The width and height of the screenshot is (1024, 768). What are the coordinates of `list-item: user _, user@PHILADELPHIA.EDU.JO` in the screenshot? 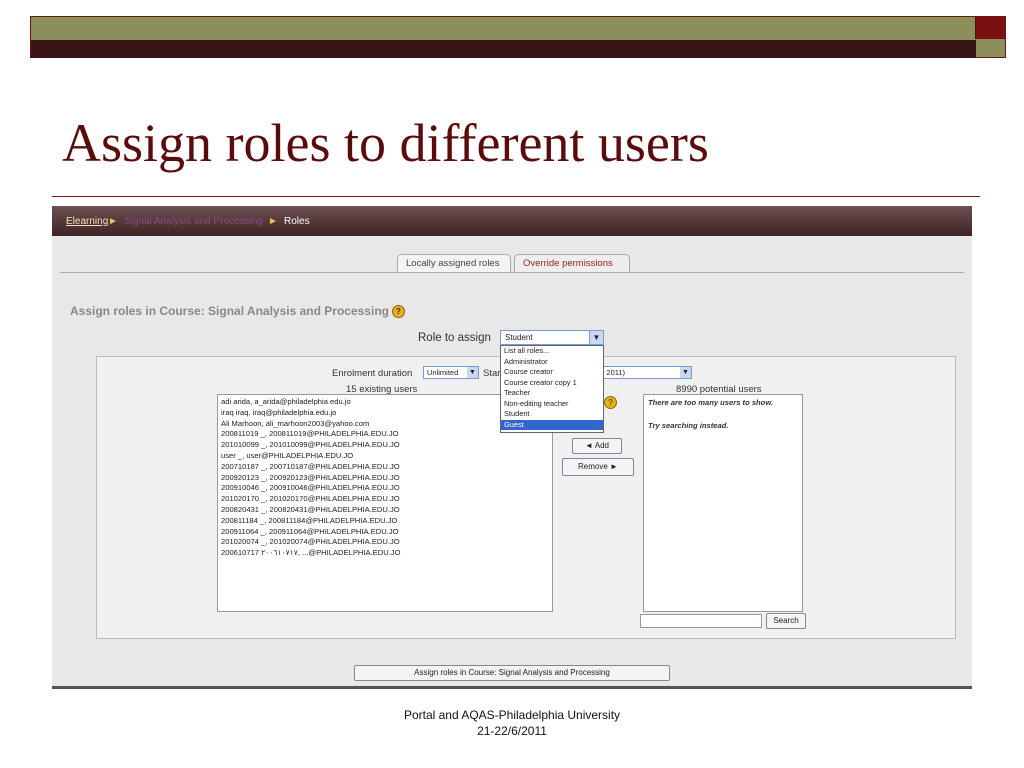 It's located at (385, 456).